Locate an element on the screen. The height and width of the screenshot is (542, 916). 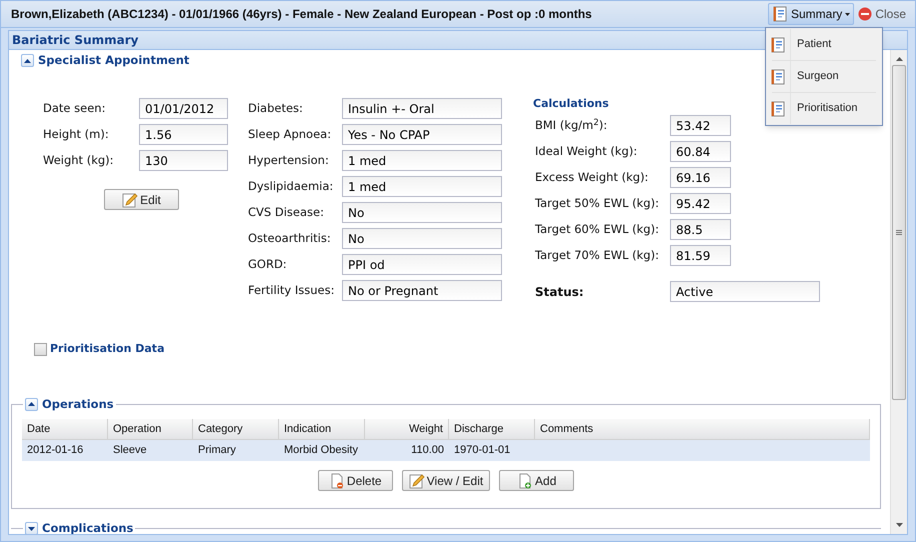
column-header: Comments is located at coordinates (702, 429).